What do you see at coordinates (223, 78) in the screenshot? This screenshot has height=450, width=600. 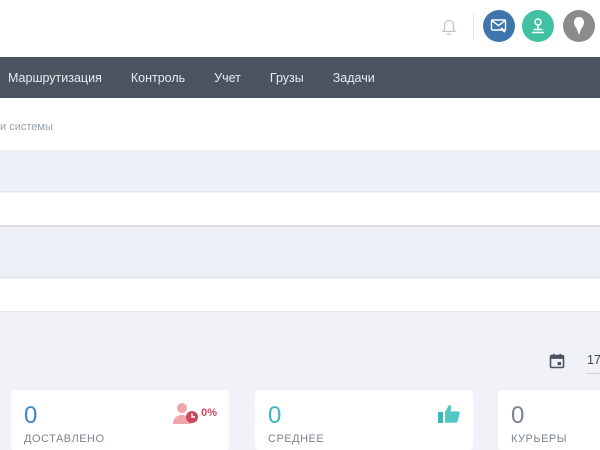 I see `nav-item-accounting: Учет` at bounding box center [223, 78].